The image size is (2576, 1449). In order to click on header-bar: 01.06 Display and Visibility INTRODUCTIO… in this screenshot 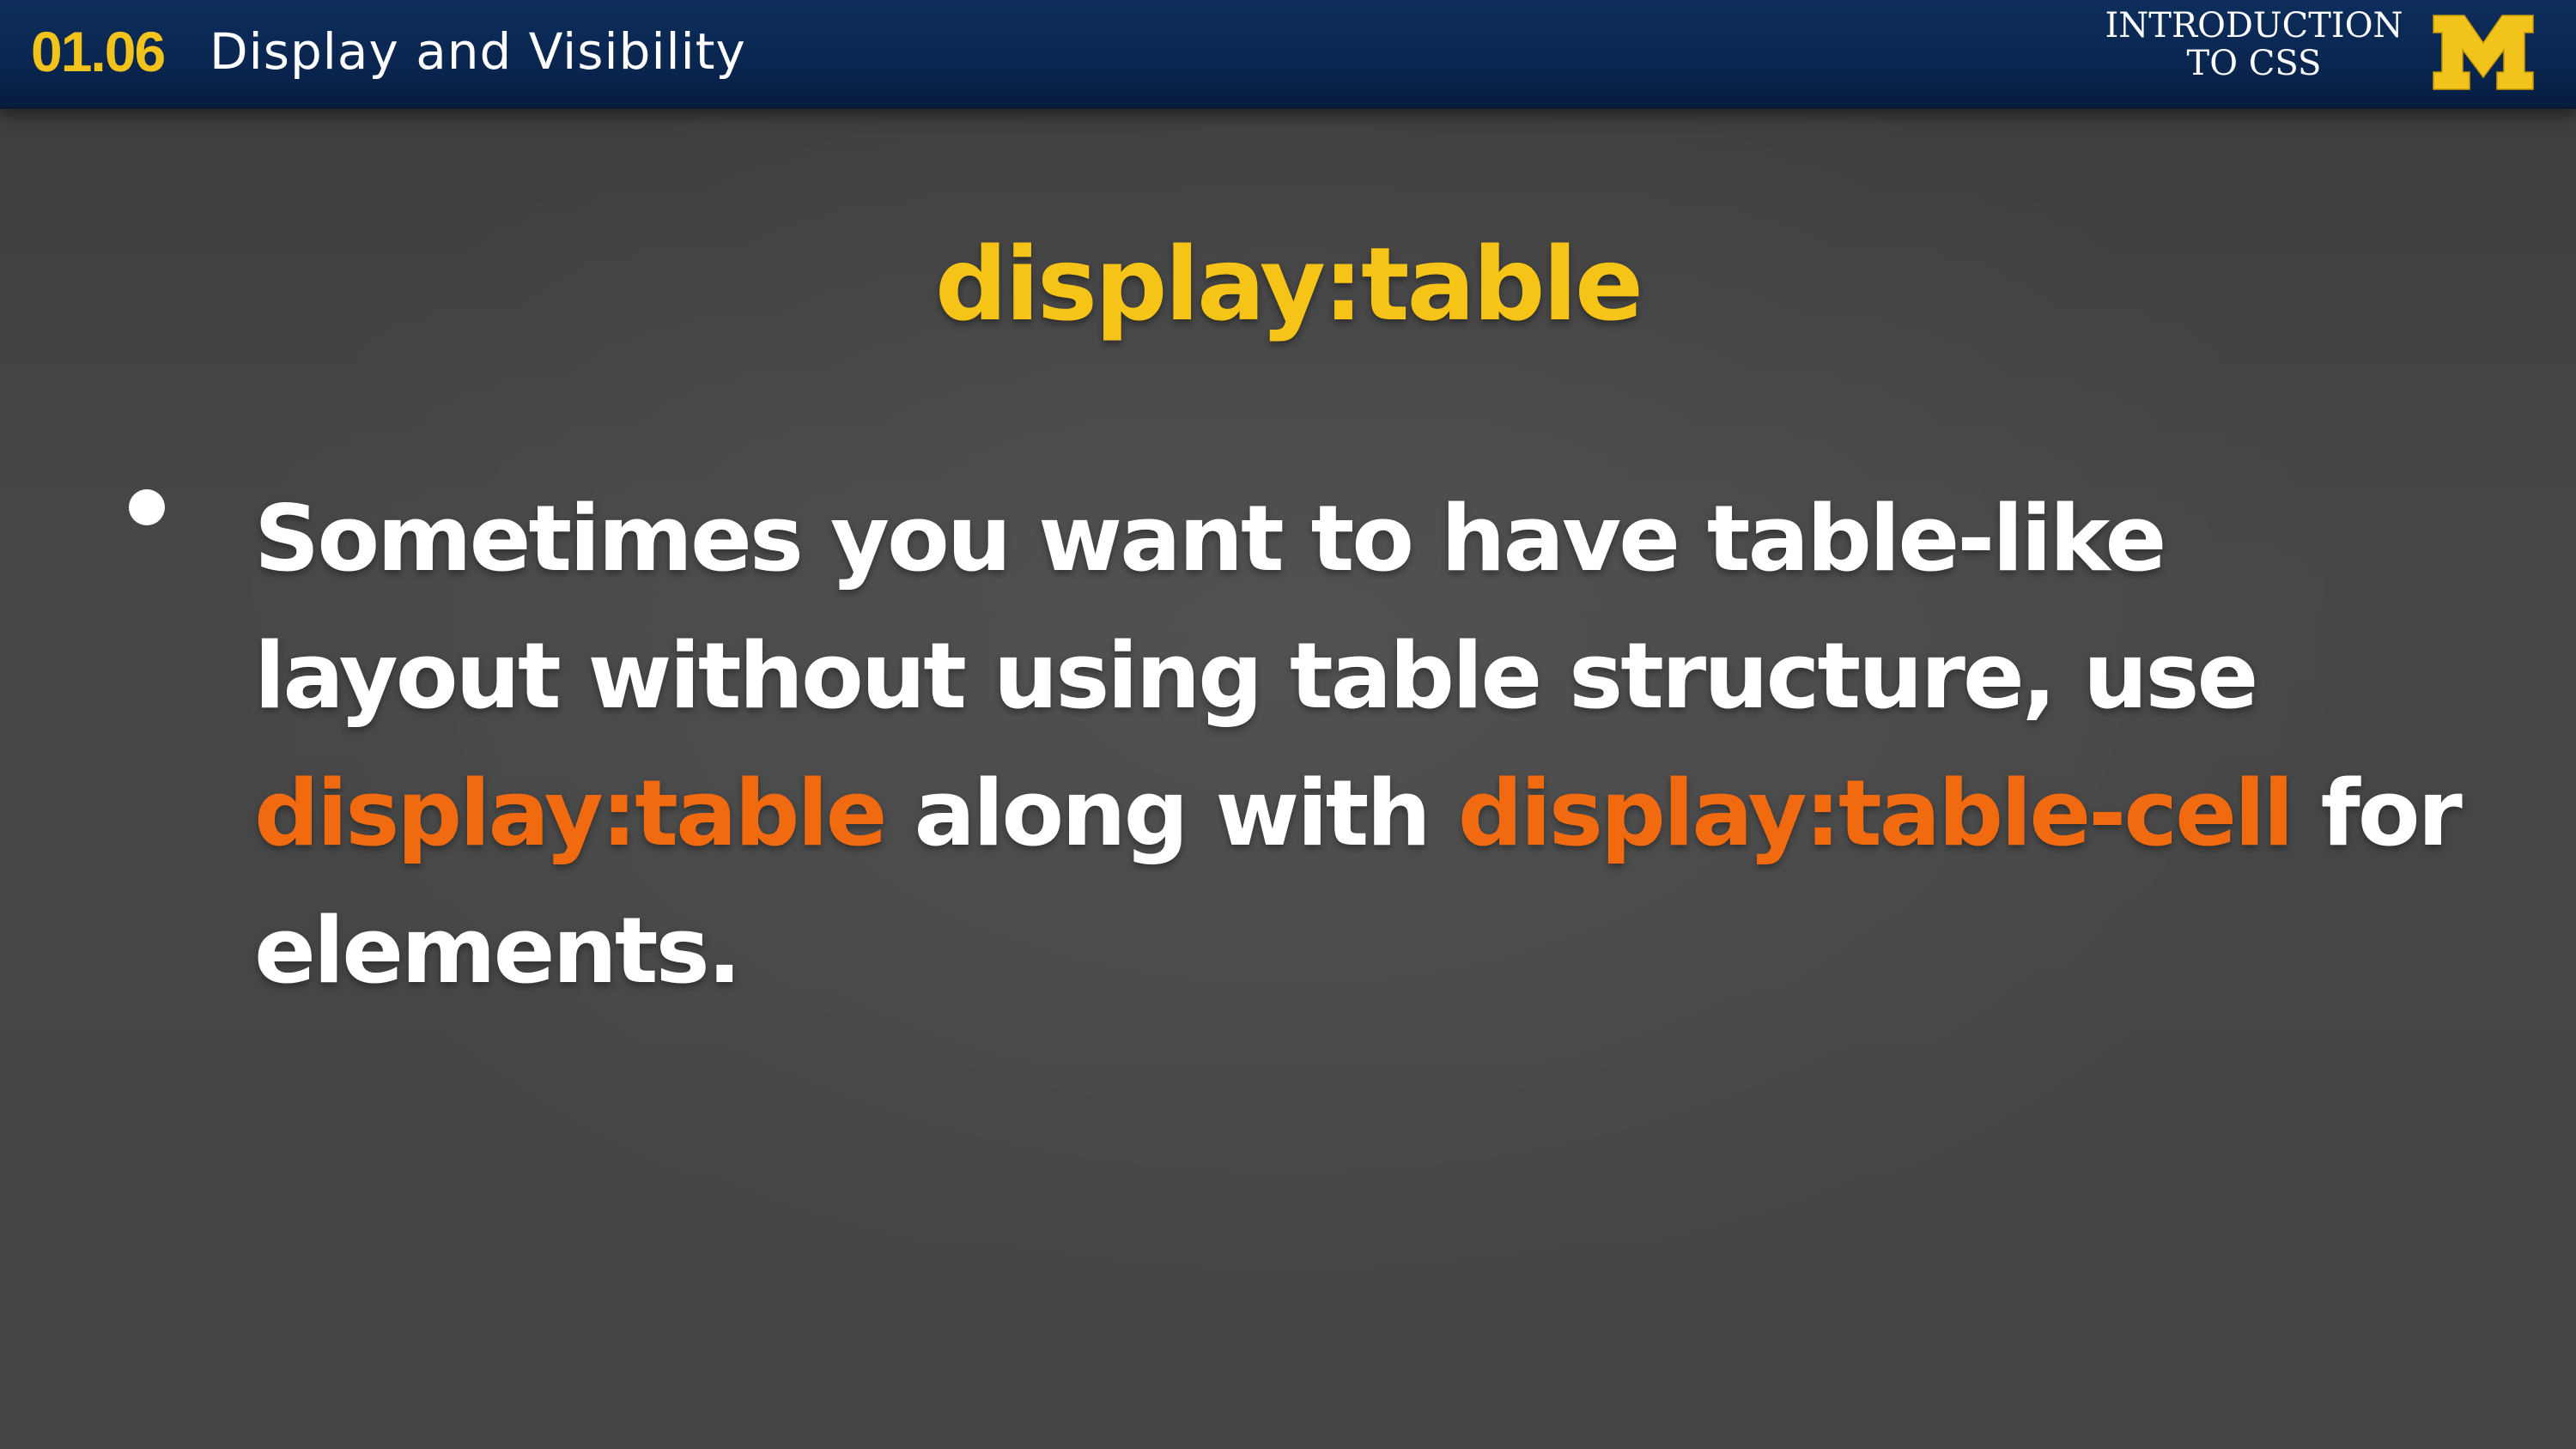, I will do `click(1288, 54)`.